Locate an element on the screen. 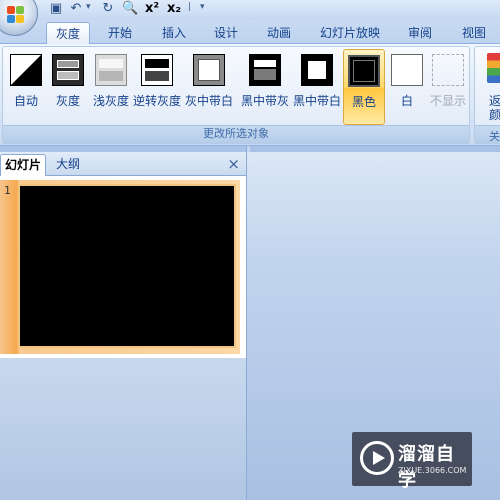 The image size is (500, 500). customize-dropdown-icon: ▾ is located at coordinates (202, 7).